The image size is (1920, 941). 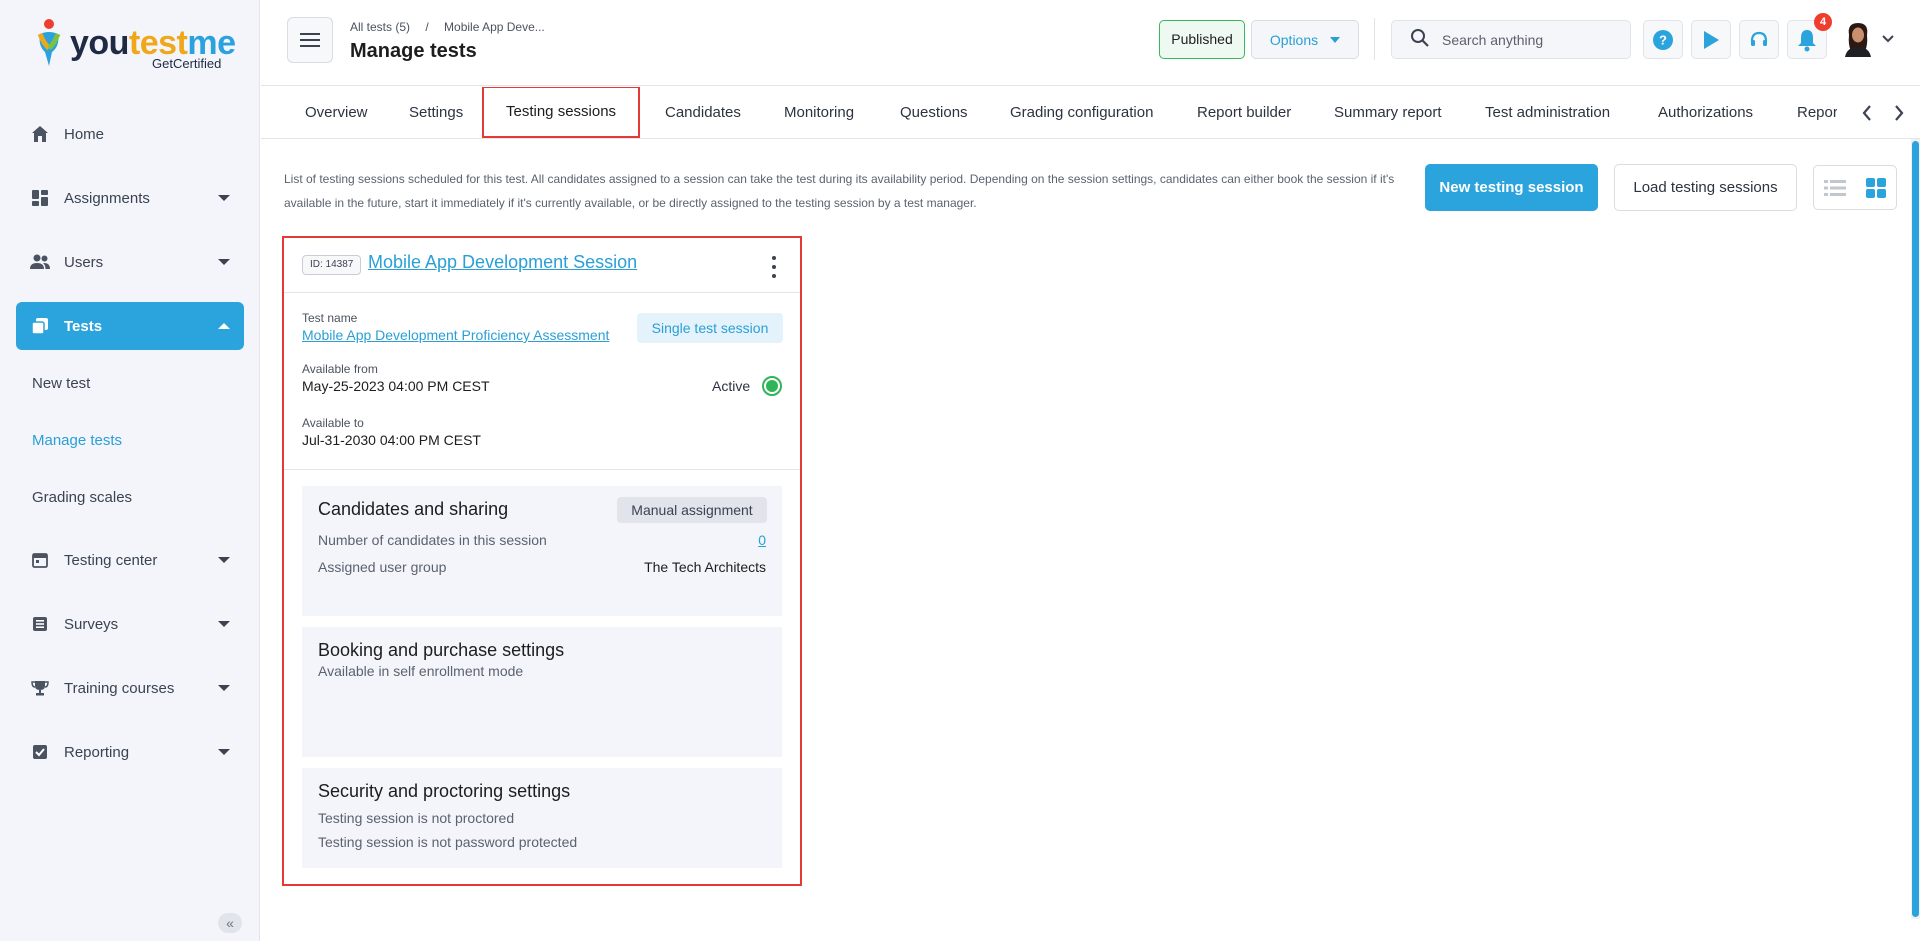 What do you see at coordinates (432, 540) in the screenshot?
I see `candidate-count-label: Number of candidates in this session` at bounding box center [432, 540].